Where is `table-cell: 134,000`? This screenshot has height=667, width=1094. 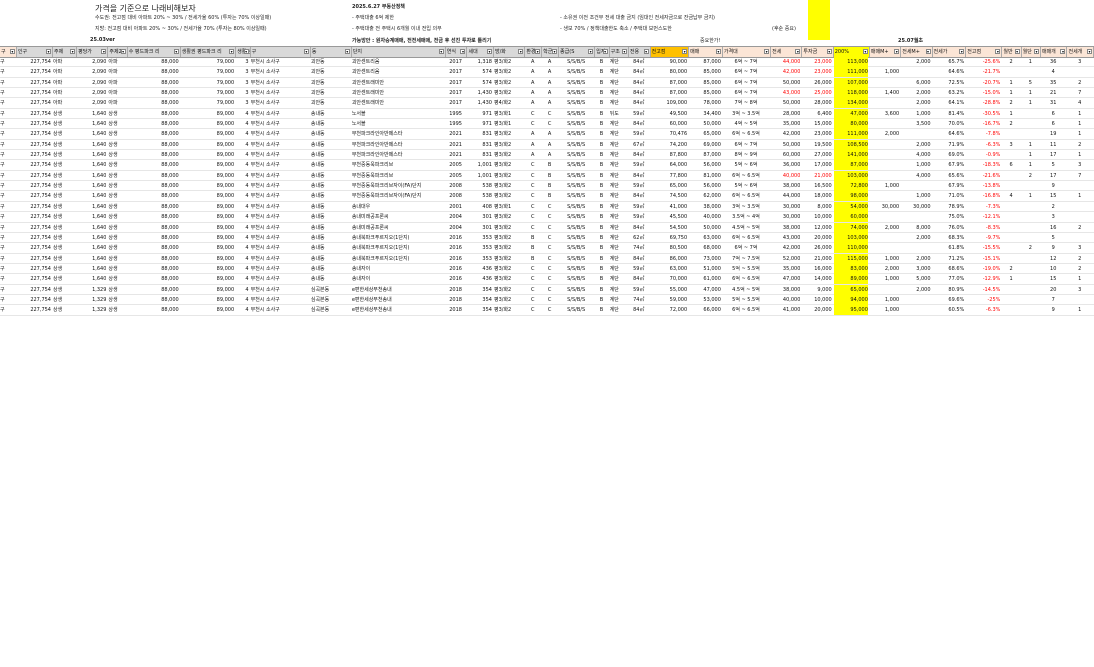
table-cell: 134,000 is located at coordinates (850, 103).